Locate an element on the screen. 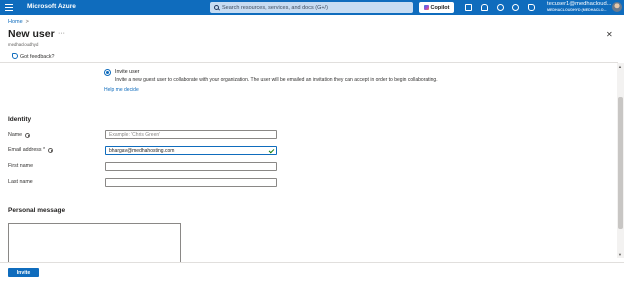  last-name-input is located at coordinates (191, 182).